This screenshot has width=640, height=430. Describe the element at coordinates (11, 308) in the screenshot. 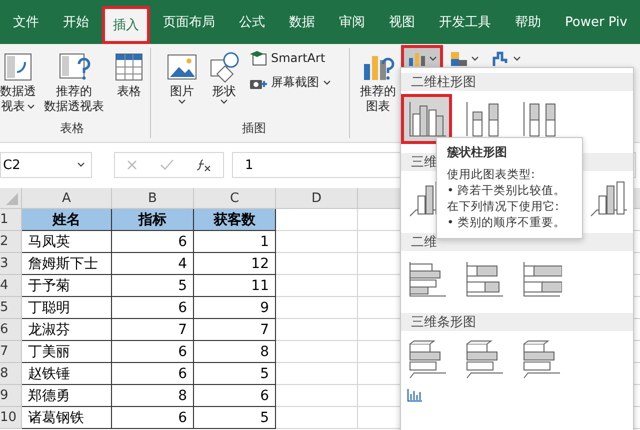

I see `row-header: 5` at that location.